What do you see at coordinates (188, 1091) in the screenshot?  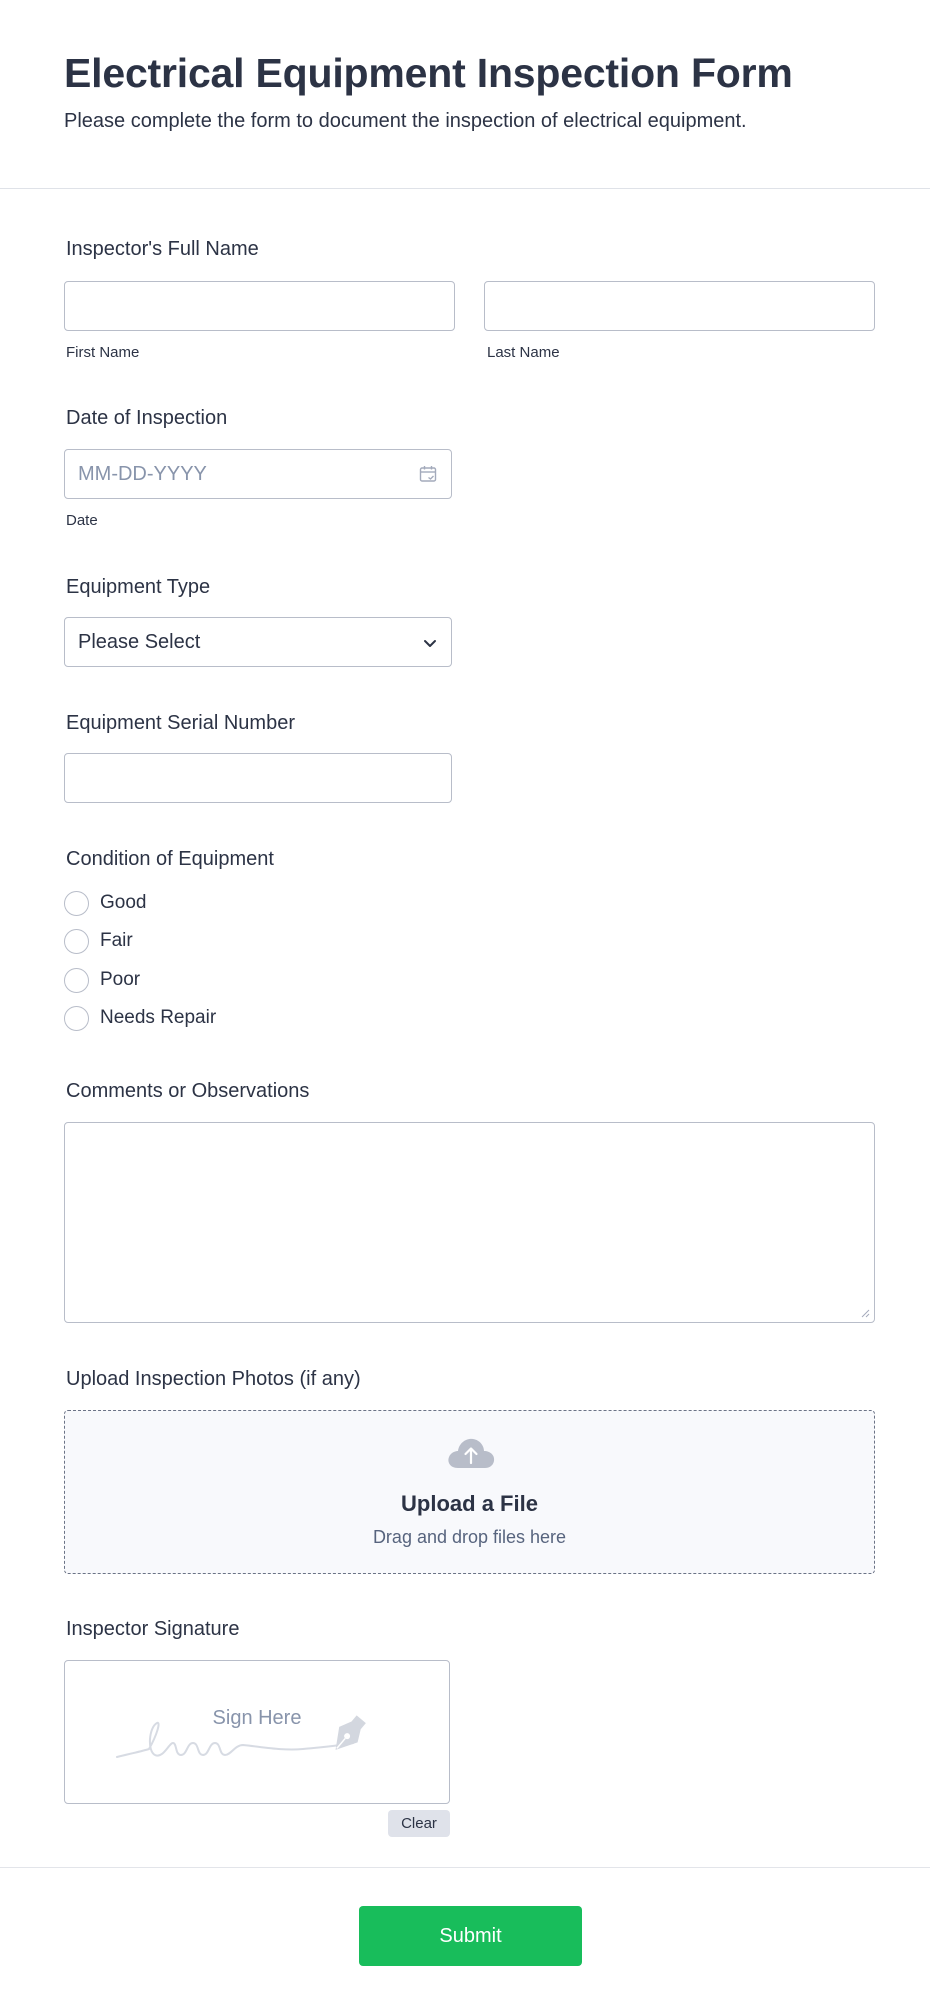 I see `comments-label: Comments or Observations` at bounding box center [188, 1091].